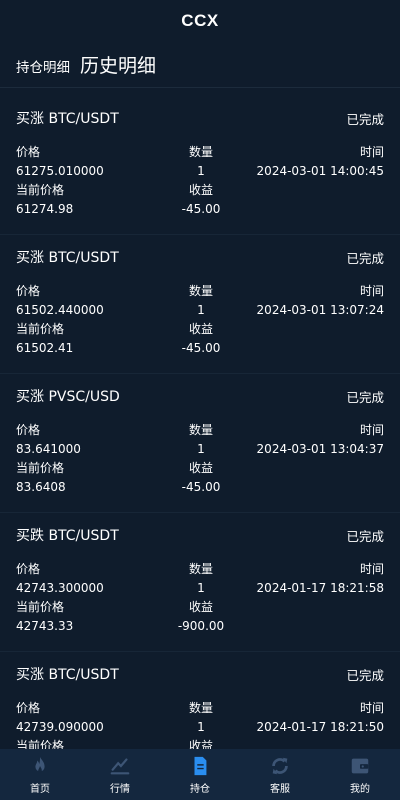 The image size is (400, 800). What do you see at coordinates (60, 587) in the screenshot?
I see `price-value: 42743.300000` at bounding box center [60, 587].